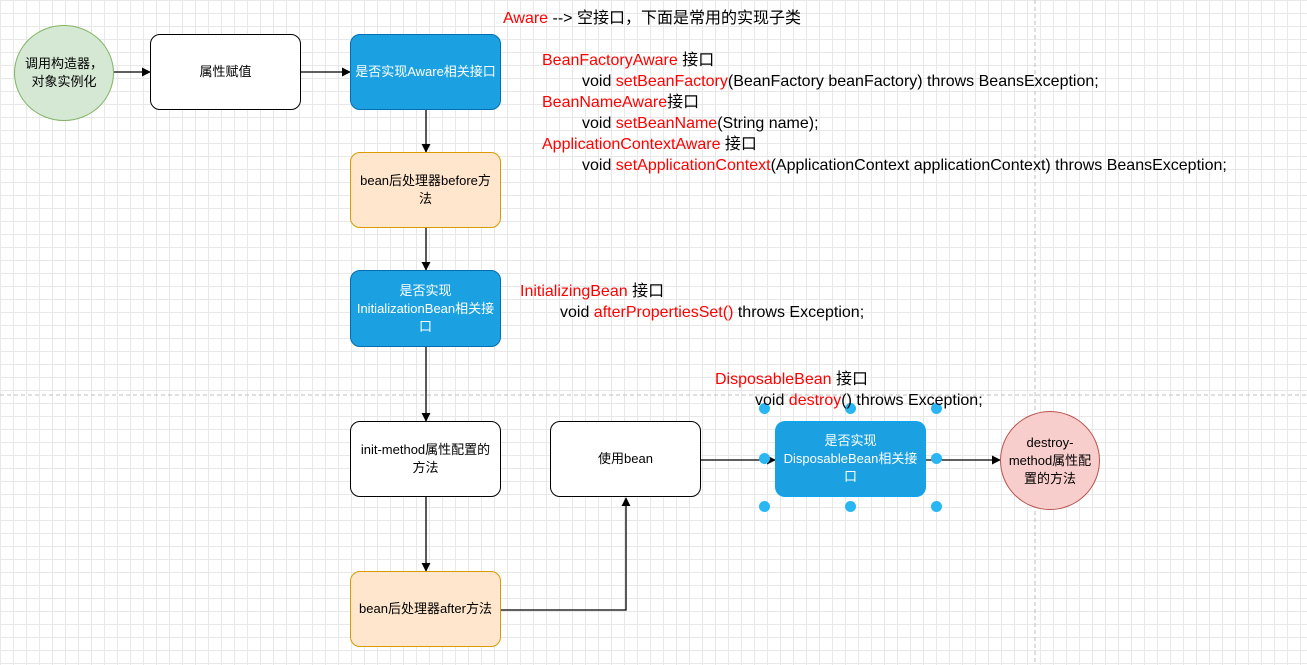 Image resolution: width=1307 pixels, height=665 pixels. What do you see at coordinates (693, 165) in the screenshot?
I see `method-name: setApplicationContext` at bounding box center [693, 165].